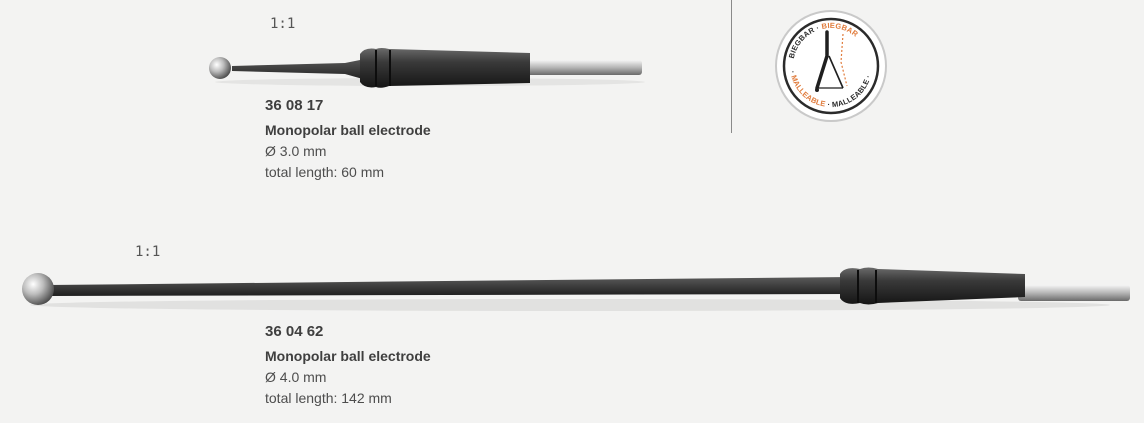  What do you see at coordinates (294, 105) in the screenshot?
I see `article-number: 36 08 17` at bounding box center [294, 105].